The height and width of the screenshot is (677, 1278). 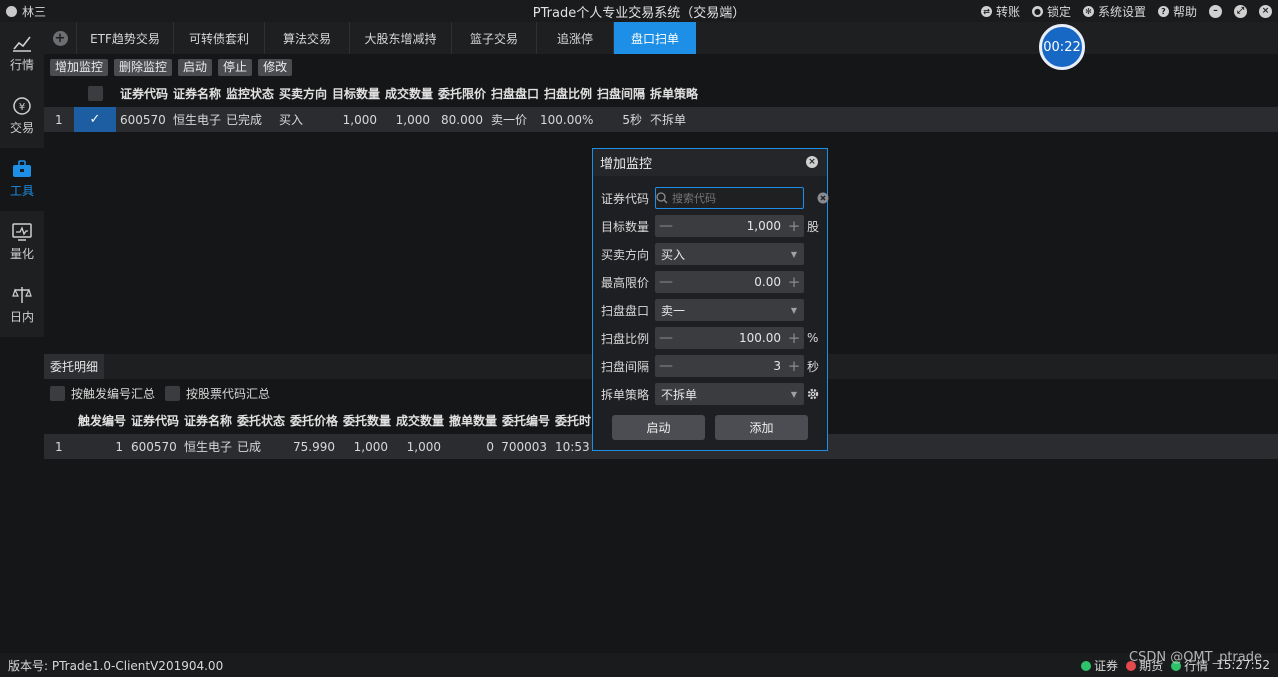 What do you see at coordinates (1114, 11) in the screenshot?
I see `settings-button: ✻ 系统设置` at bounding box center [1114, 11].